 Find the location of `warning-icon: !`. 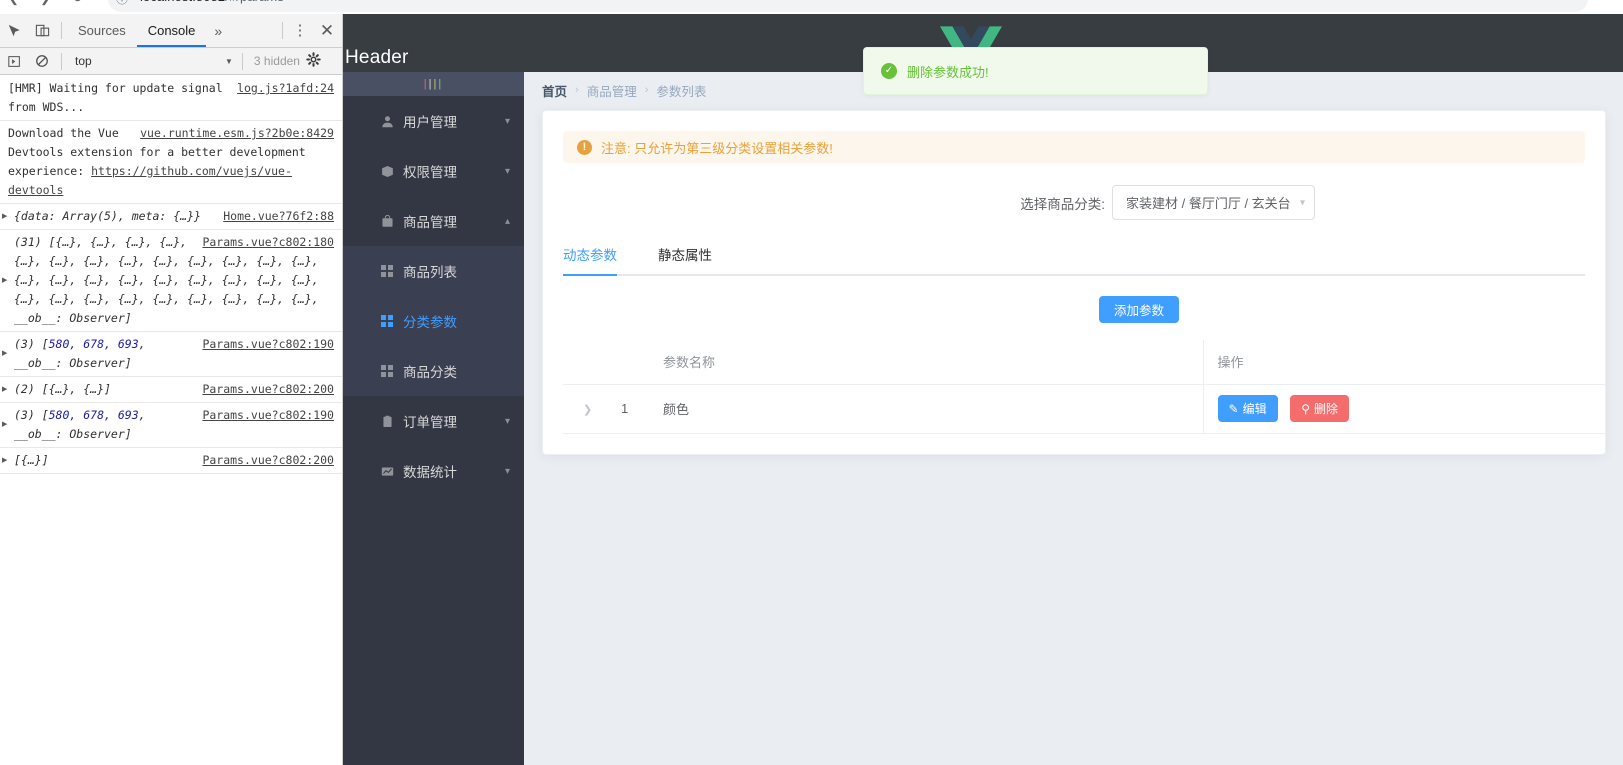

warning-icon: ! is located at coordinates (584, 147).